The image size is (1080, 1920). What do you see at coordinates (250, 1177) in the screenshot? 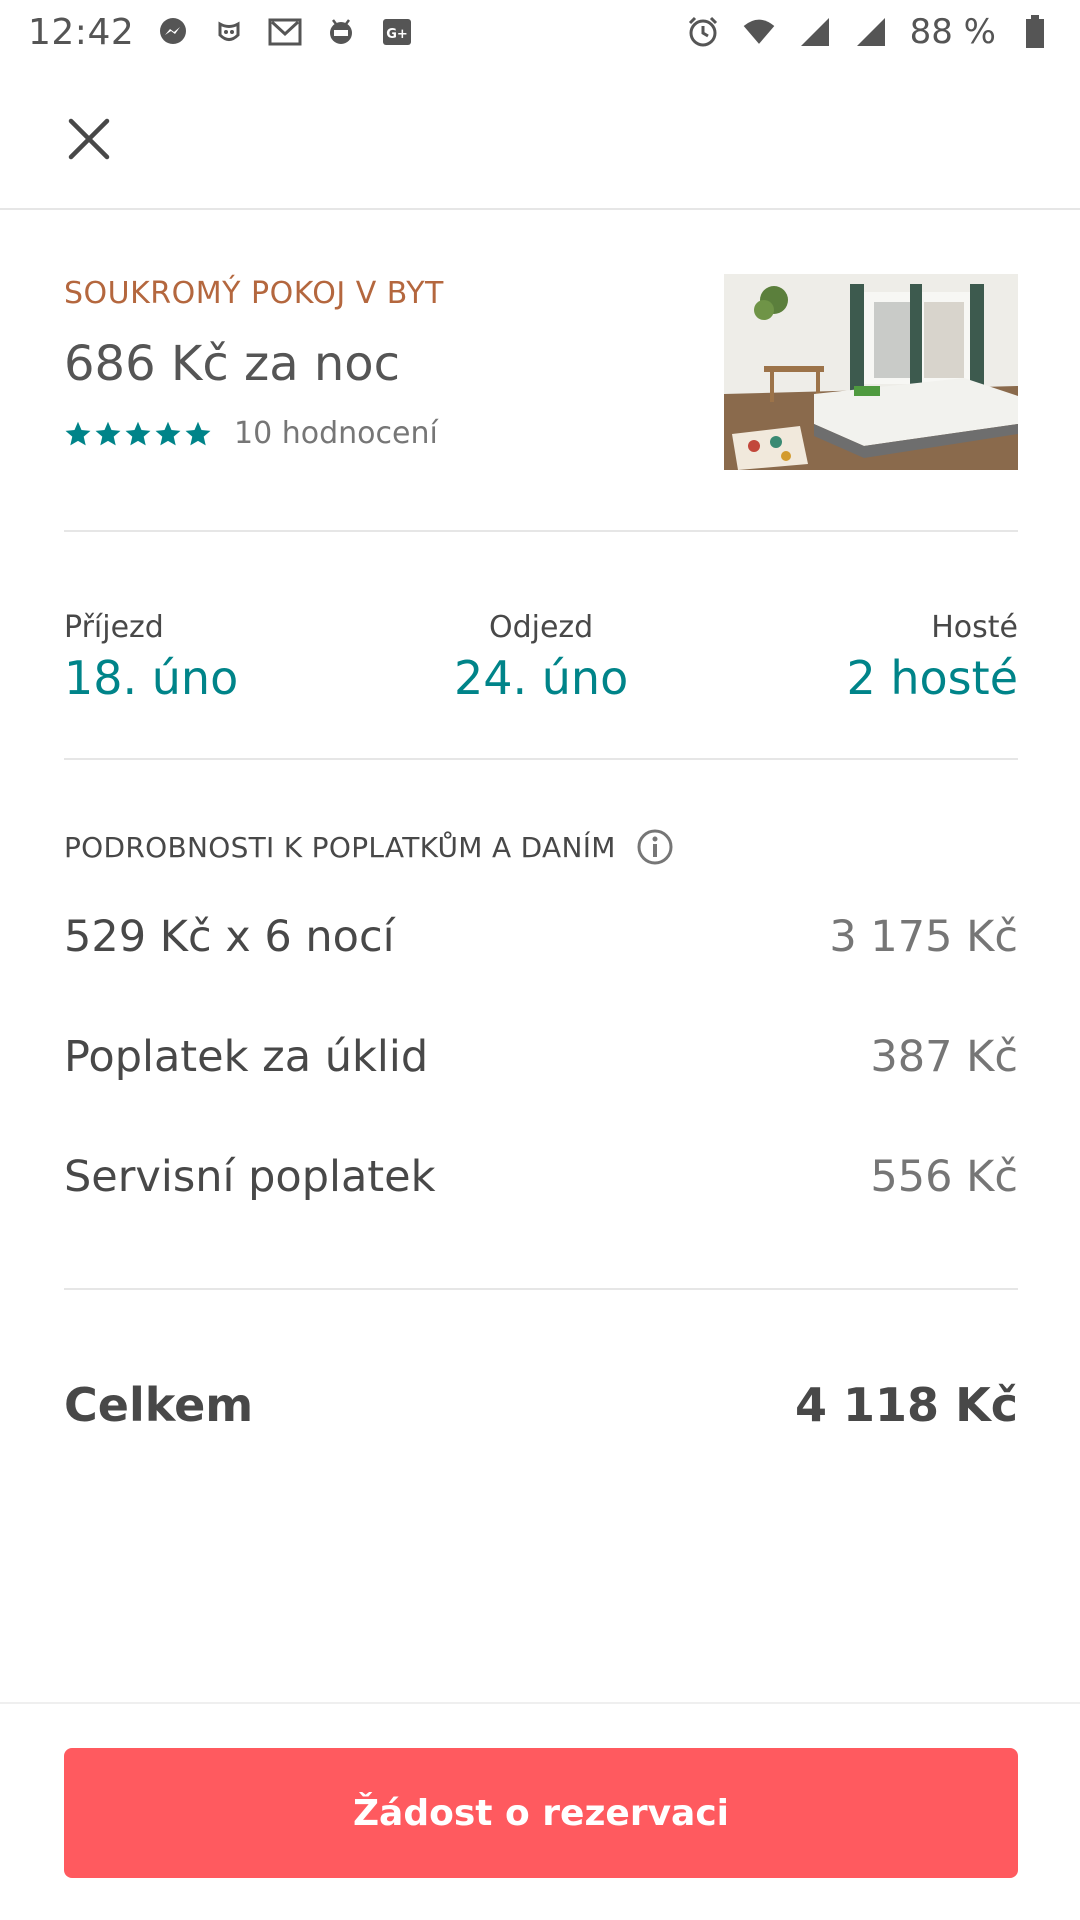
I see `price-row-label: Servisní poplatek` at bounding box center [250, 1177].